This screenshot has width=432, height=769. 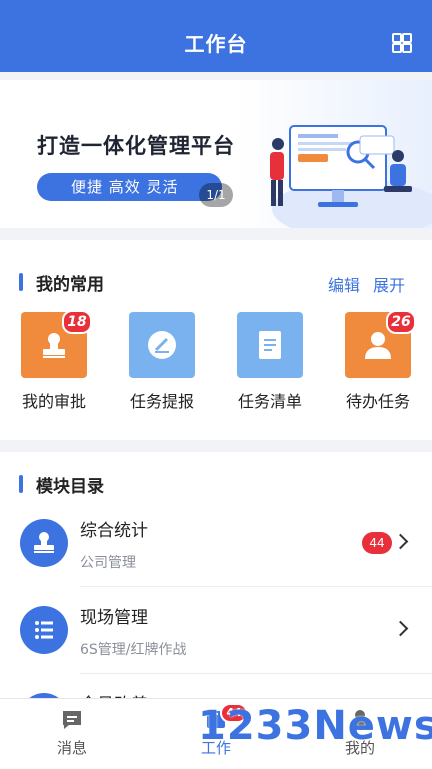 I want to click on user-icon, so click(x=378, y=345).